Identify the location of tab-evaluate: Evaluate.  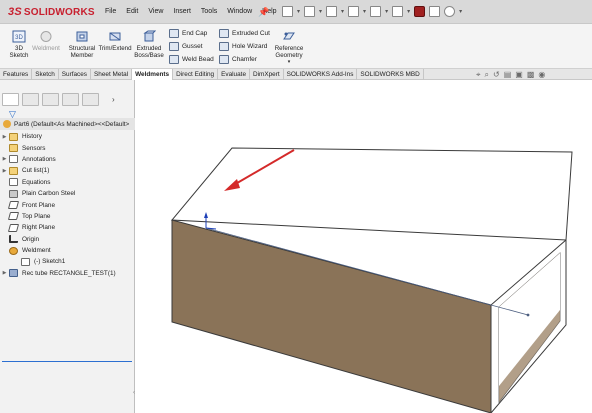
(234, 74).